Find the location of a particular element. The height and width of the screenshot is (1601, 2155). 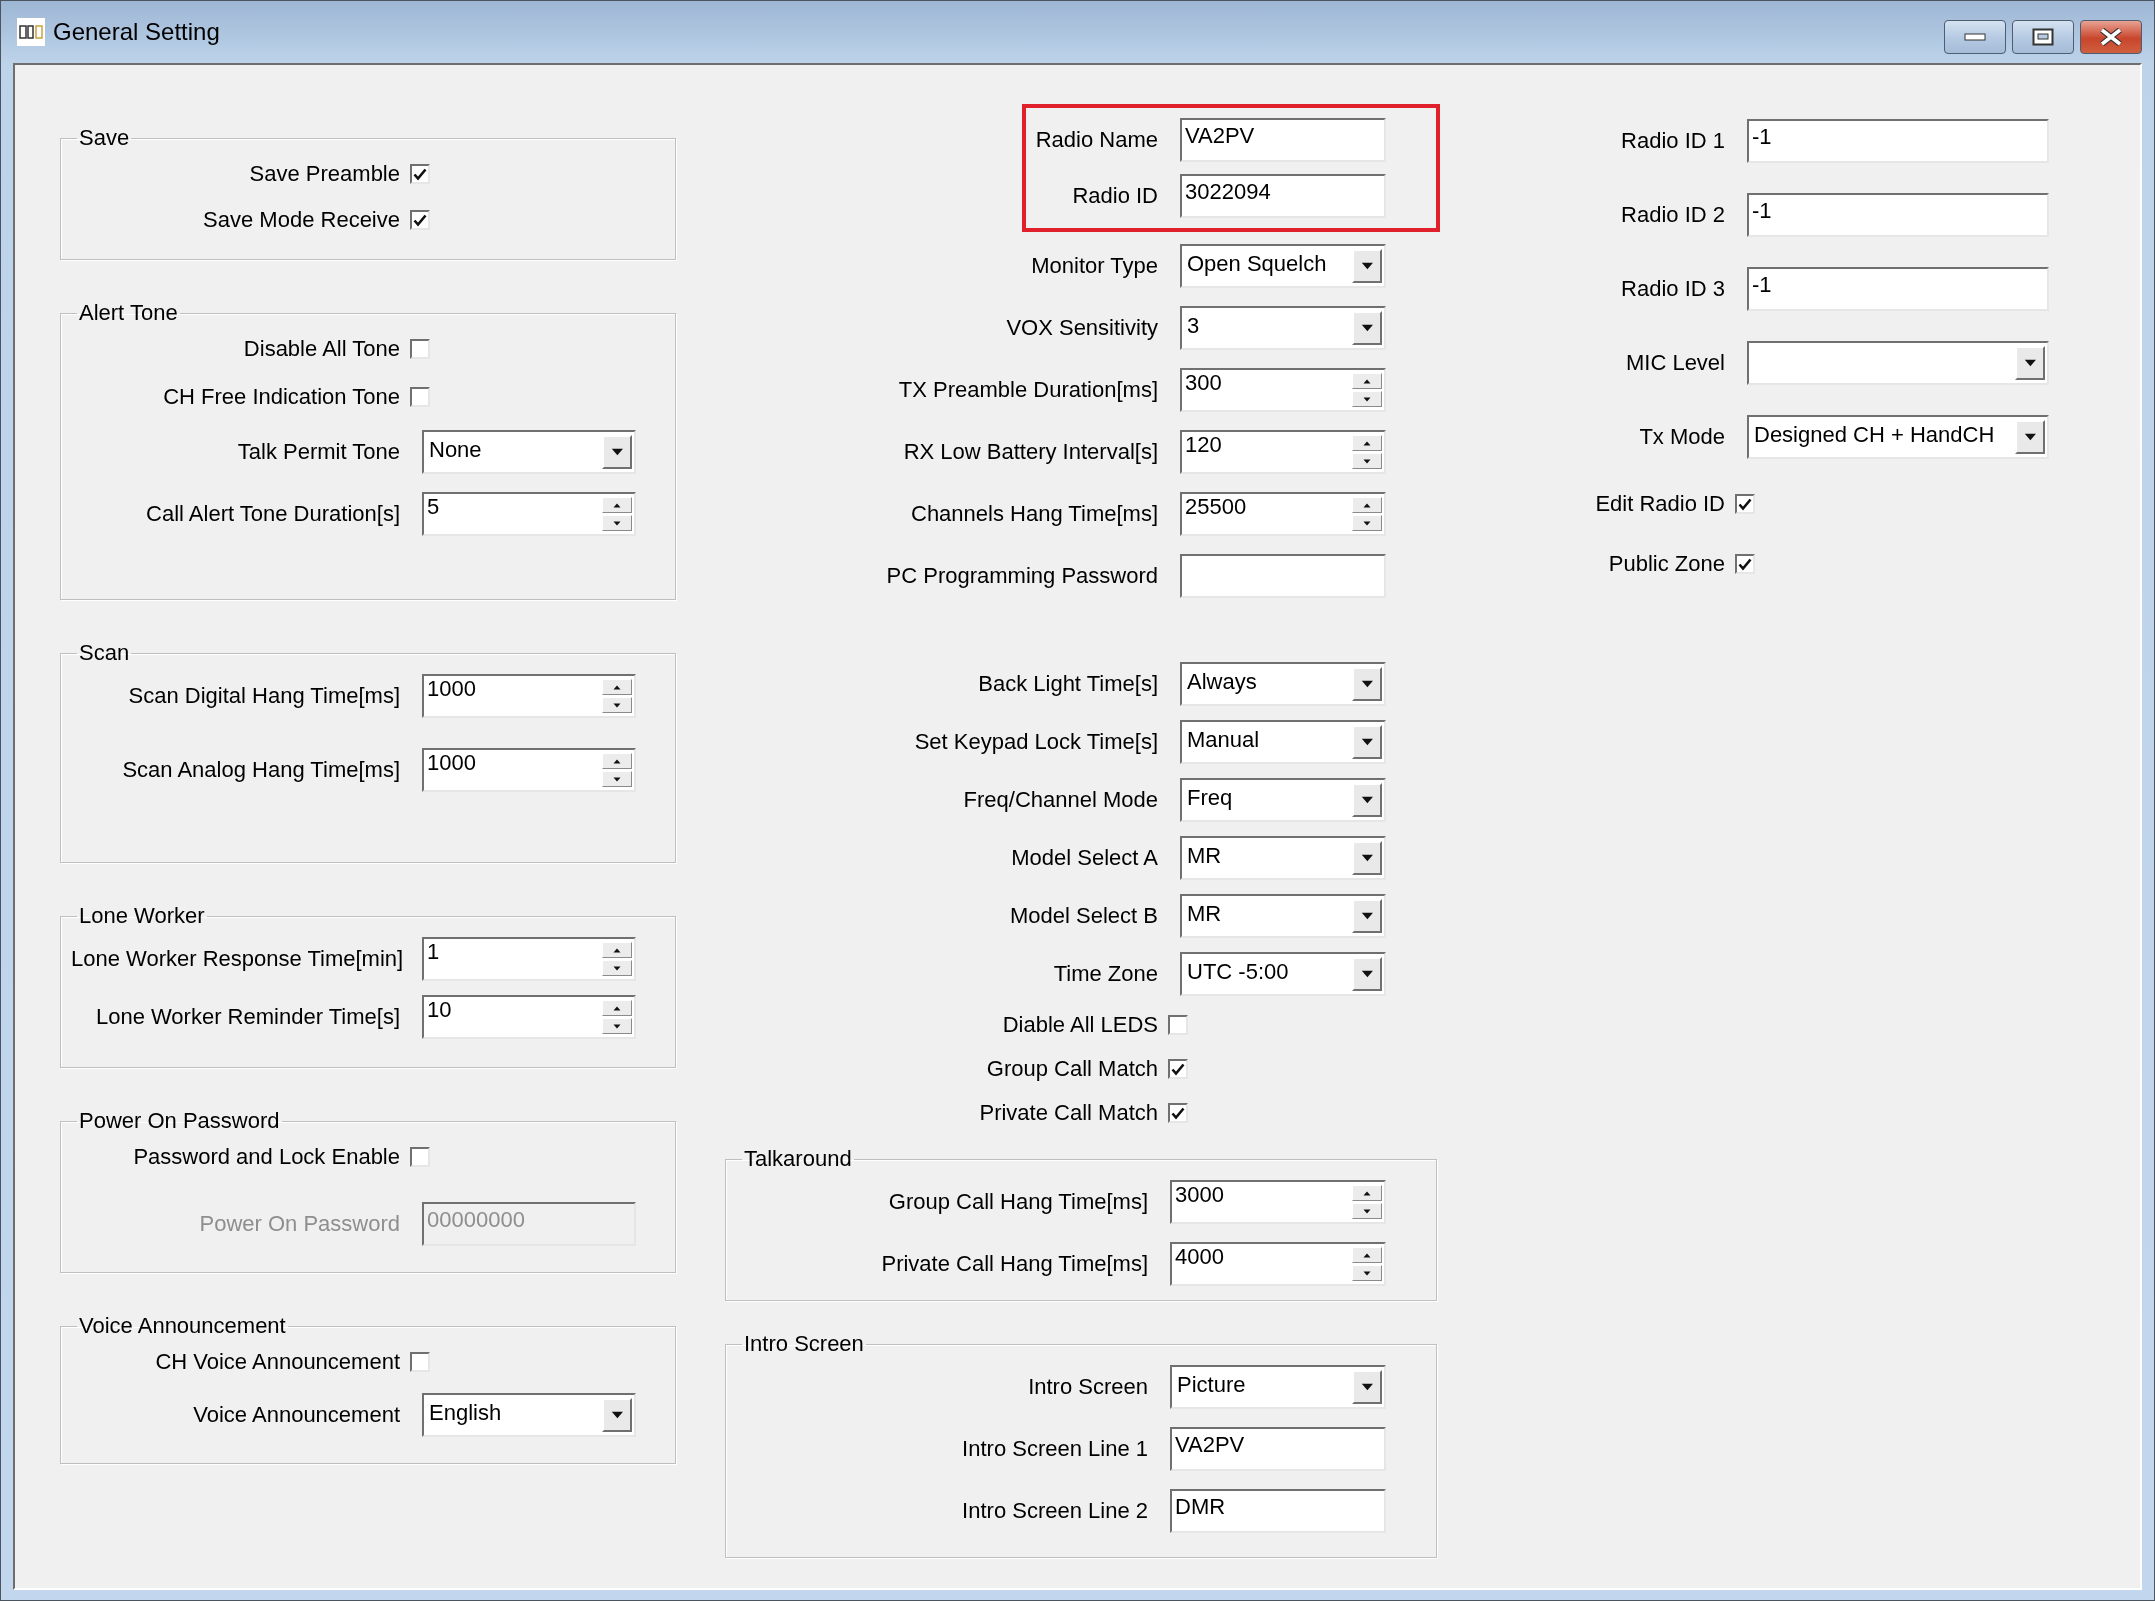

field-label: Power On Password is located at coordinates (299, 1224).